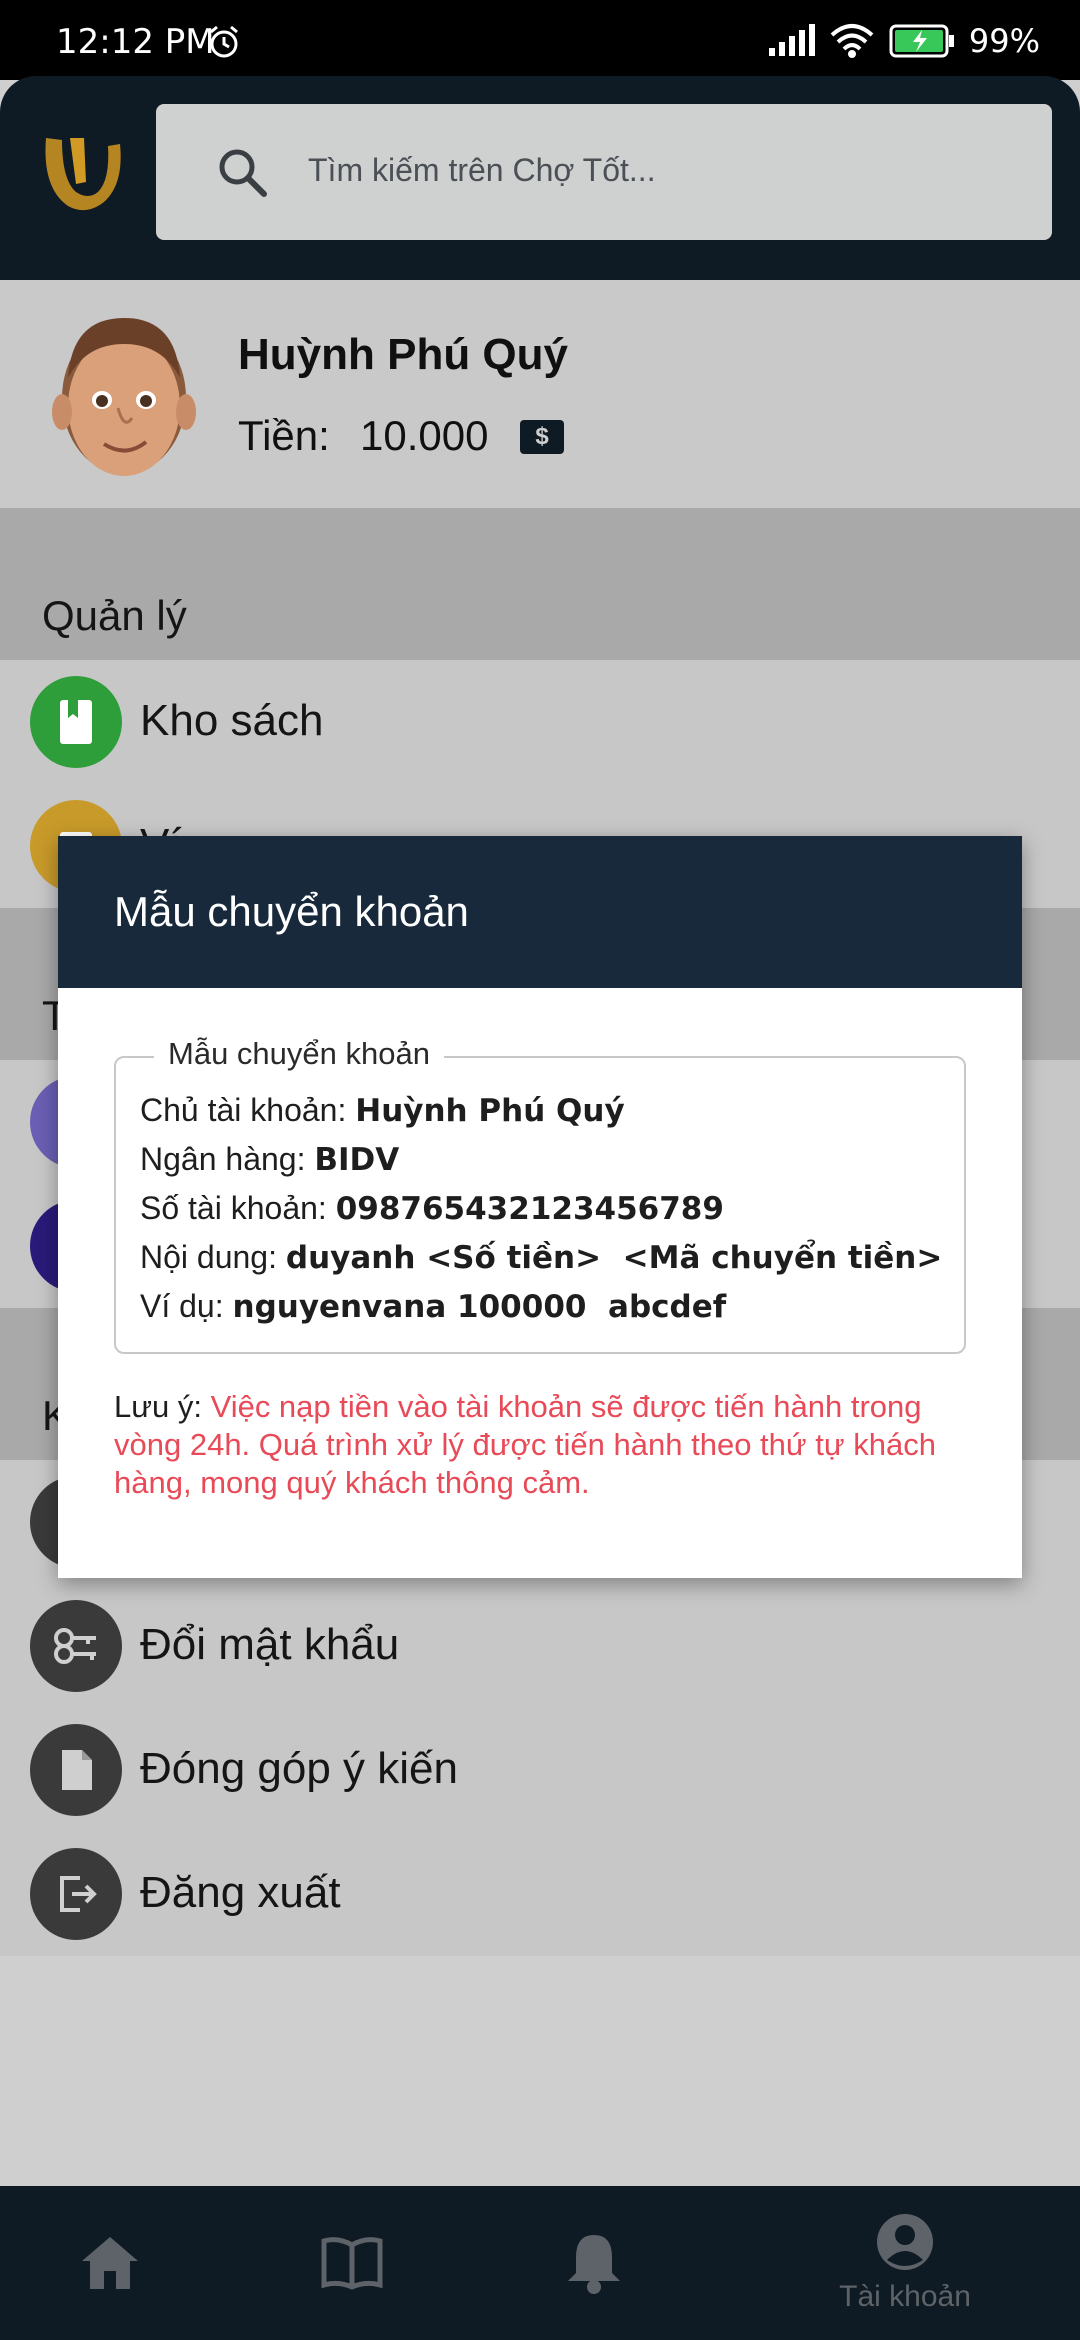 The image size is (1080, 2340). What do you see at coordinates (540, 722) in the screenshot?
I see `list-item-book-store: Kho sách` at bounding box center [540, 722].